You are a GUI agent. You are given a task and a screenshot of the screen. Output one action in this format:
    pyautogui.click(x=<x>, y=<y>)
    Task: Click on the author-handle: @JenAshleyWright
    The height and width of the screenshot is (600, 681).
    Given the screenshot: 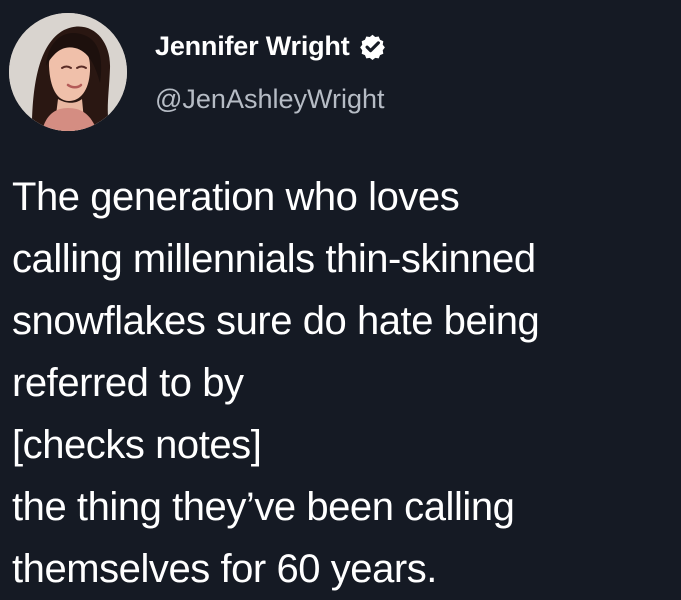 What is the action you would take?
    pyautogui.click(x=270, y=99)
    